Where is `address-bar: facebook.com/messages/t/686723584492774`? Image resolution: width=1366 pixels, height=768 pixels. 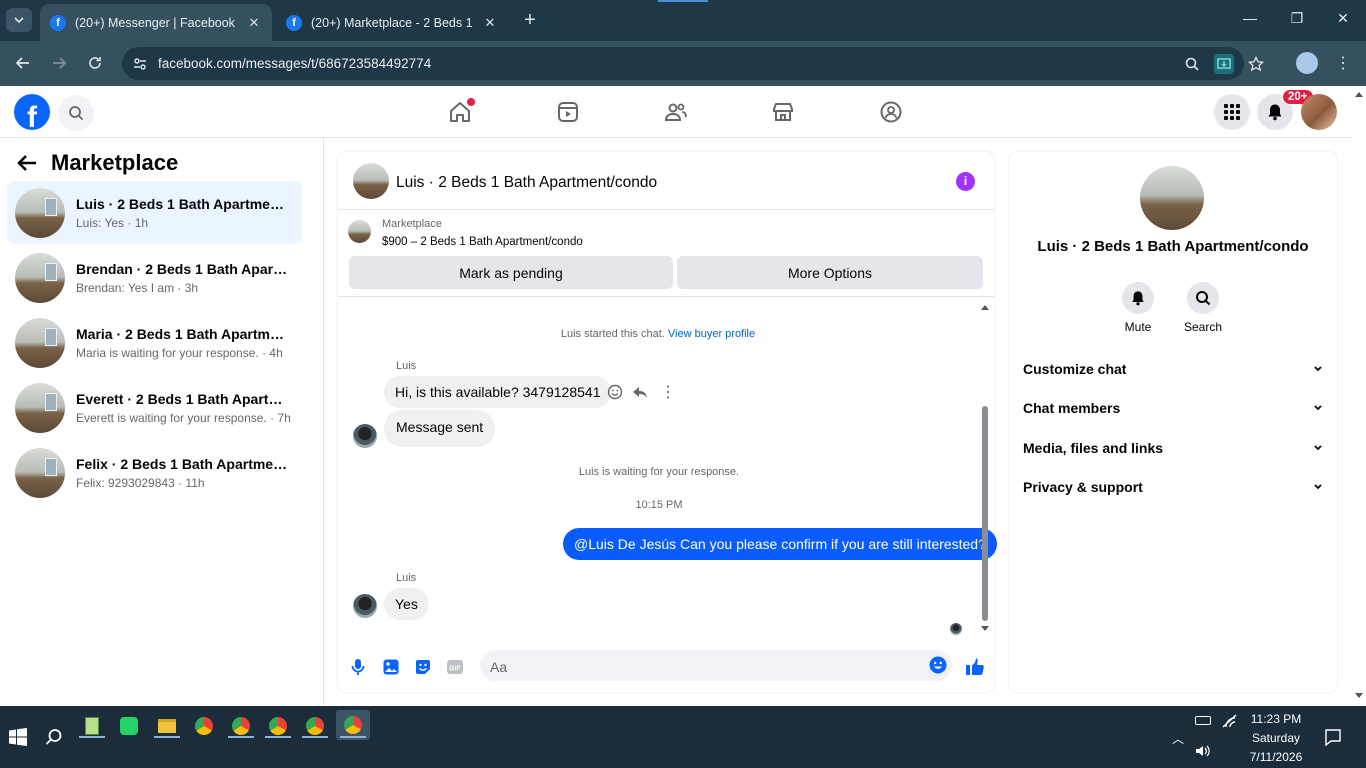 address-bar: facebook.com/messages/t/686723584492774 is located at coordinates (693, 63).